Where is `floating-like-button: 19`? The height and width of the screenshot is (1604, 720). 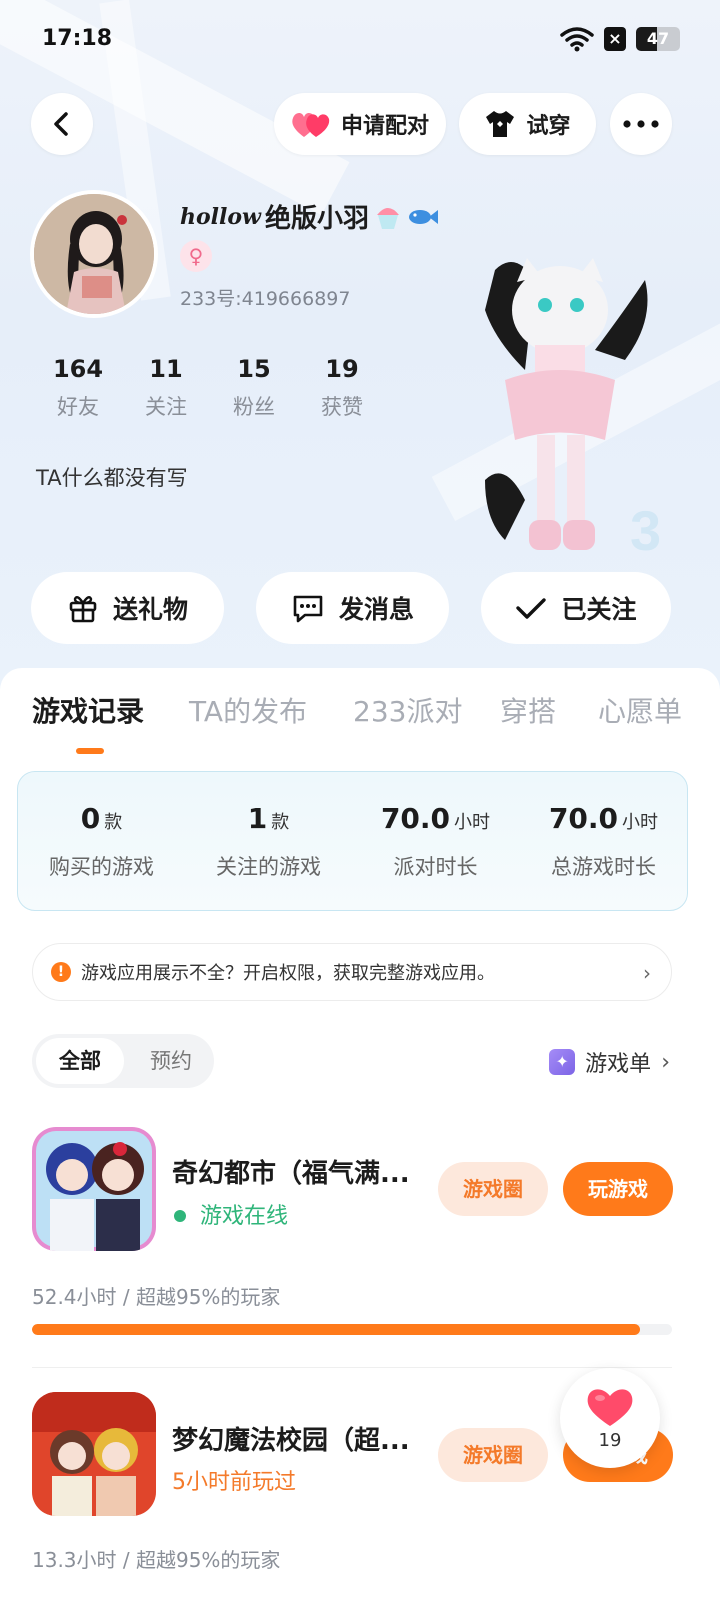 floating-like-button: 19 is located at coordinates (610, 1418).